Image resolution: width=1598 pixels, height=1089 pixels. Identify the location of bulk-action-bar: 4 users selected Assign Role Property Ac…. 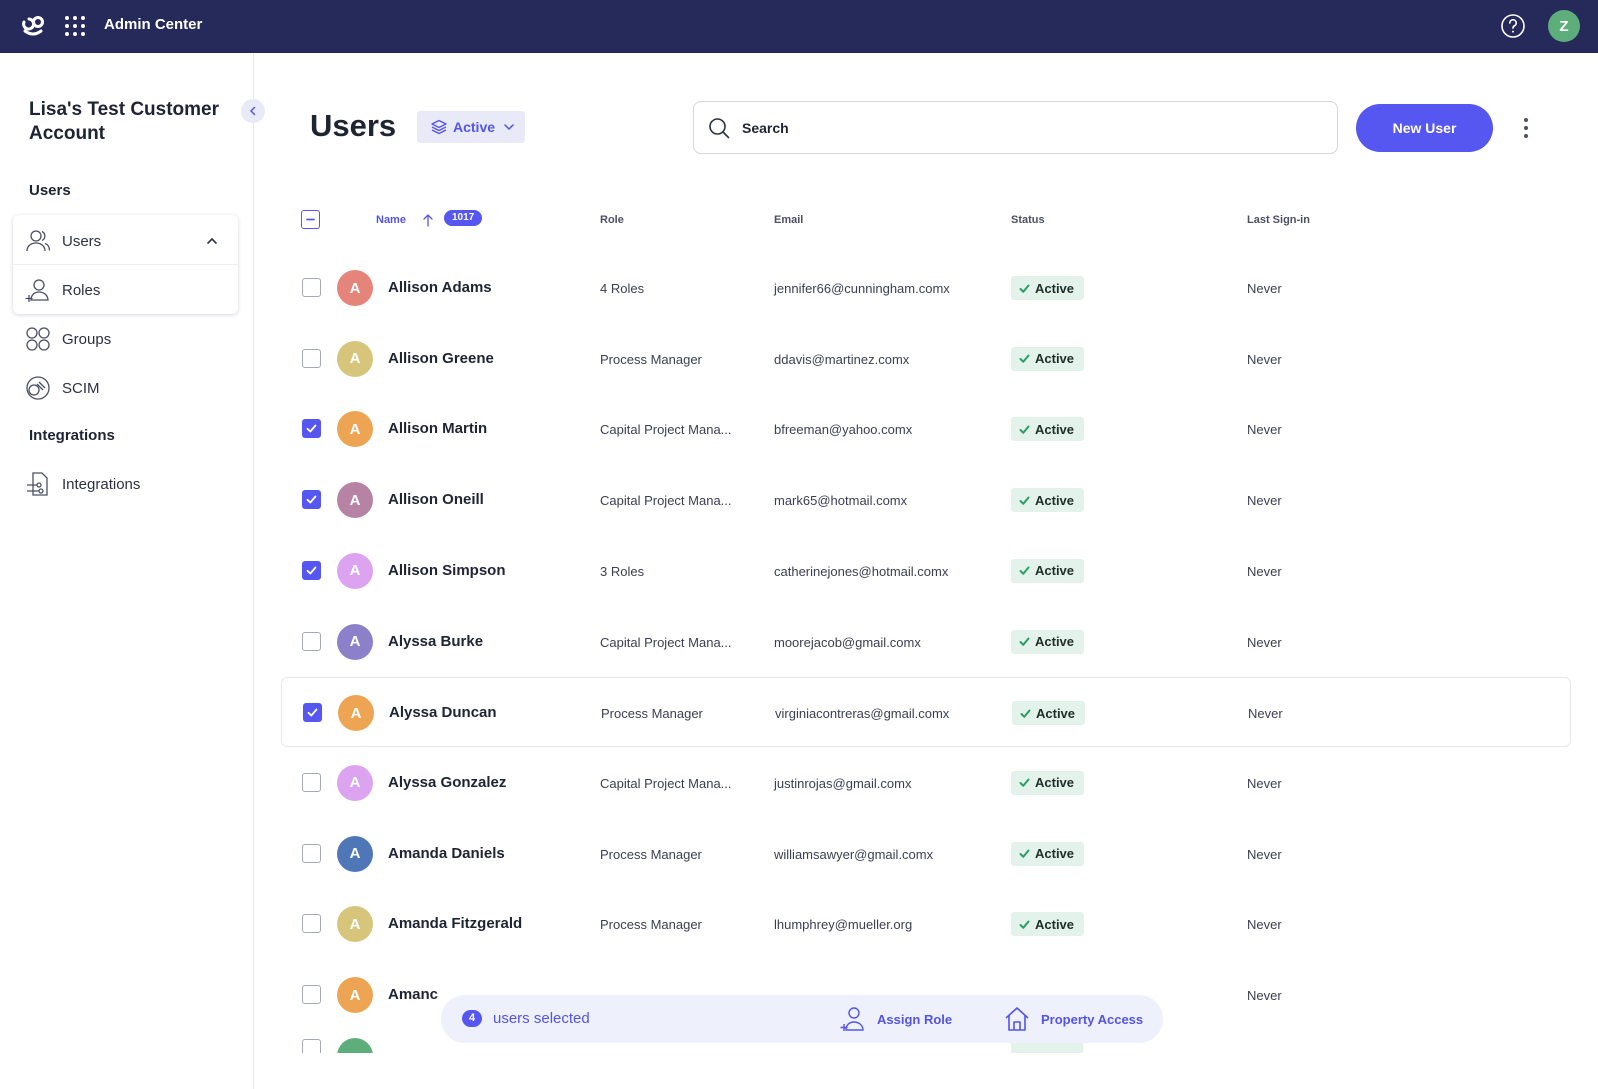
(802, 1019).